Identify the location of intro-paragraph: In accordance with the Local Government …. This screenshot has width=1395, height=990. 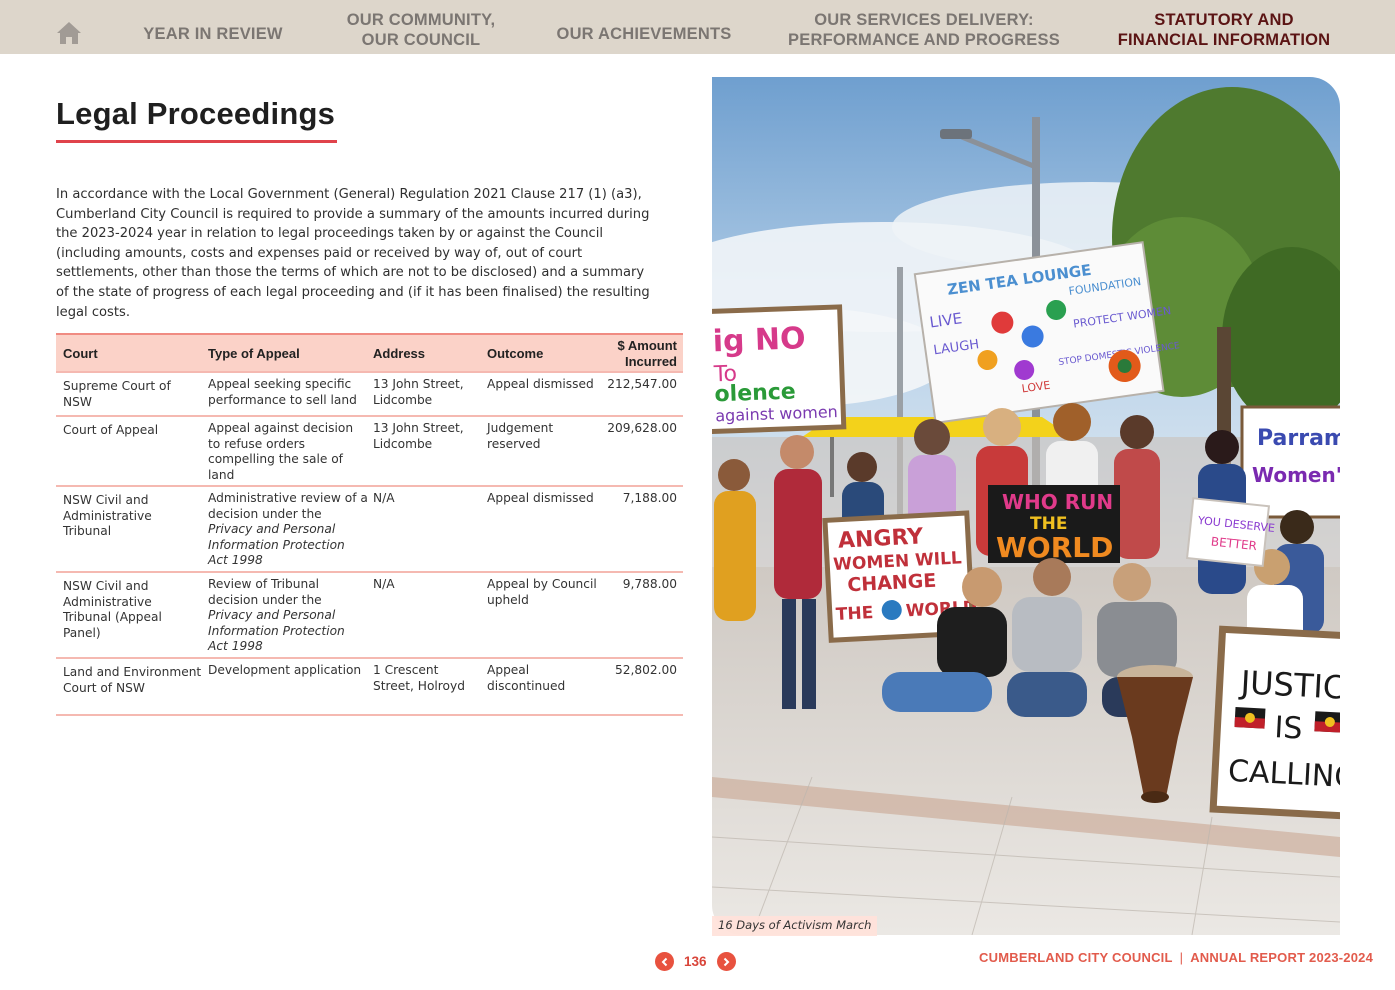
(353, 253).